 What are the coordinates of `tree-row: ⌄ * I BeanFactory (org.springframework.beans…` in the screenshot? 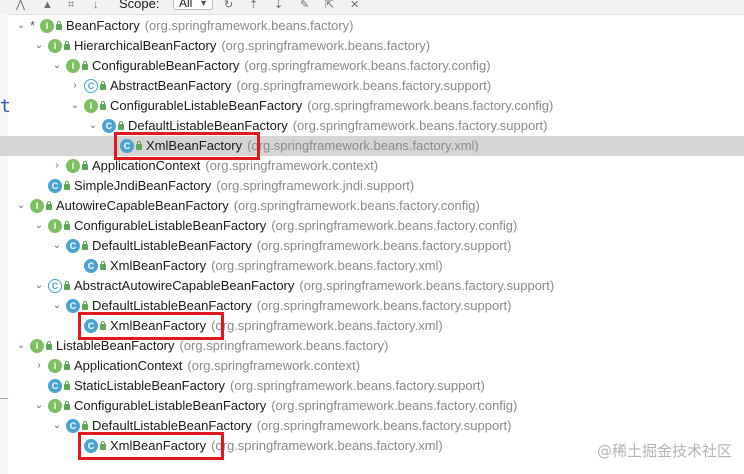 It's located at (372, 26).